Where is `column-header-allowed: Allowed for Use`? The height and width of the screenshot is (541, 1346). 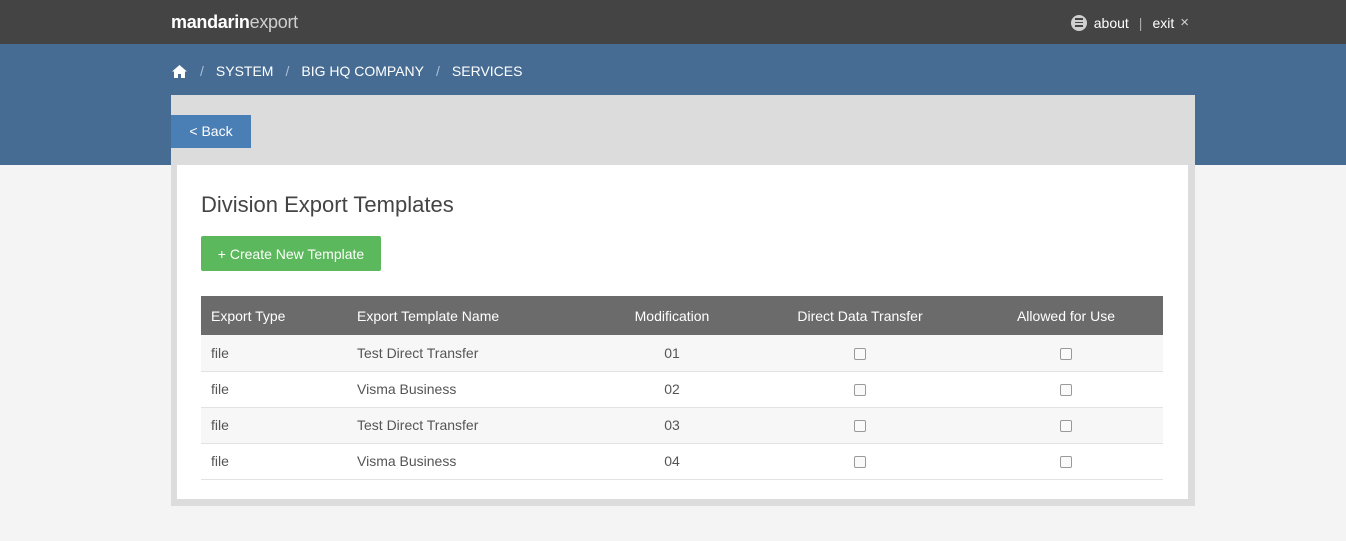 column-header-allowed: Allowed for Use is located at coordinates (1066, 315).